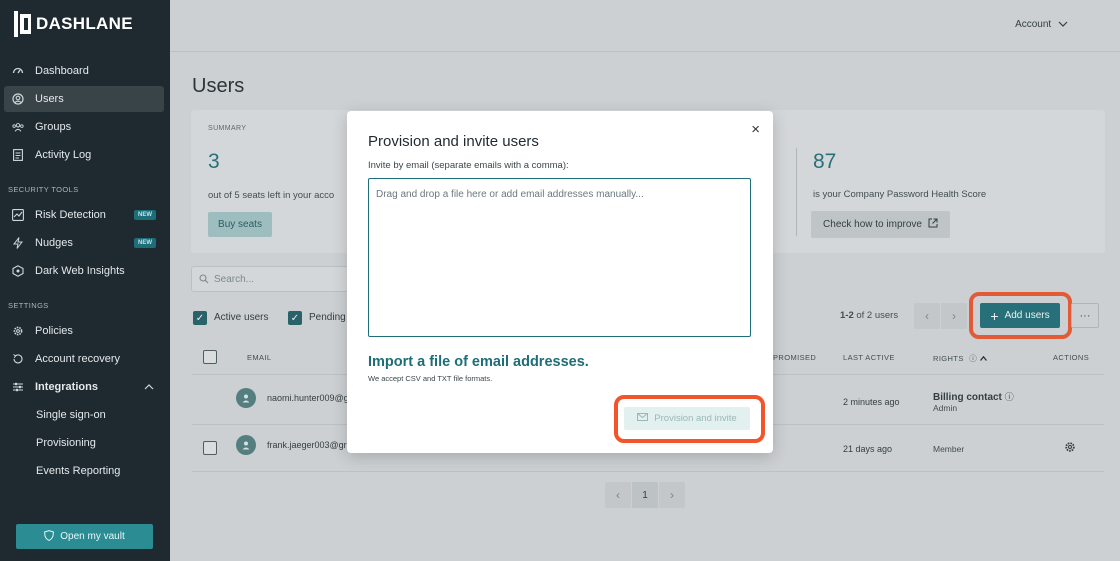 This screenshot has height=561, width=1120. I want to click on users-icon, so click(18, 99).